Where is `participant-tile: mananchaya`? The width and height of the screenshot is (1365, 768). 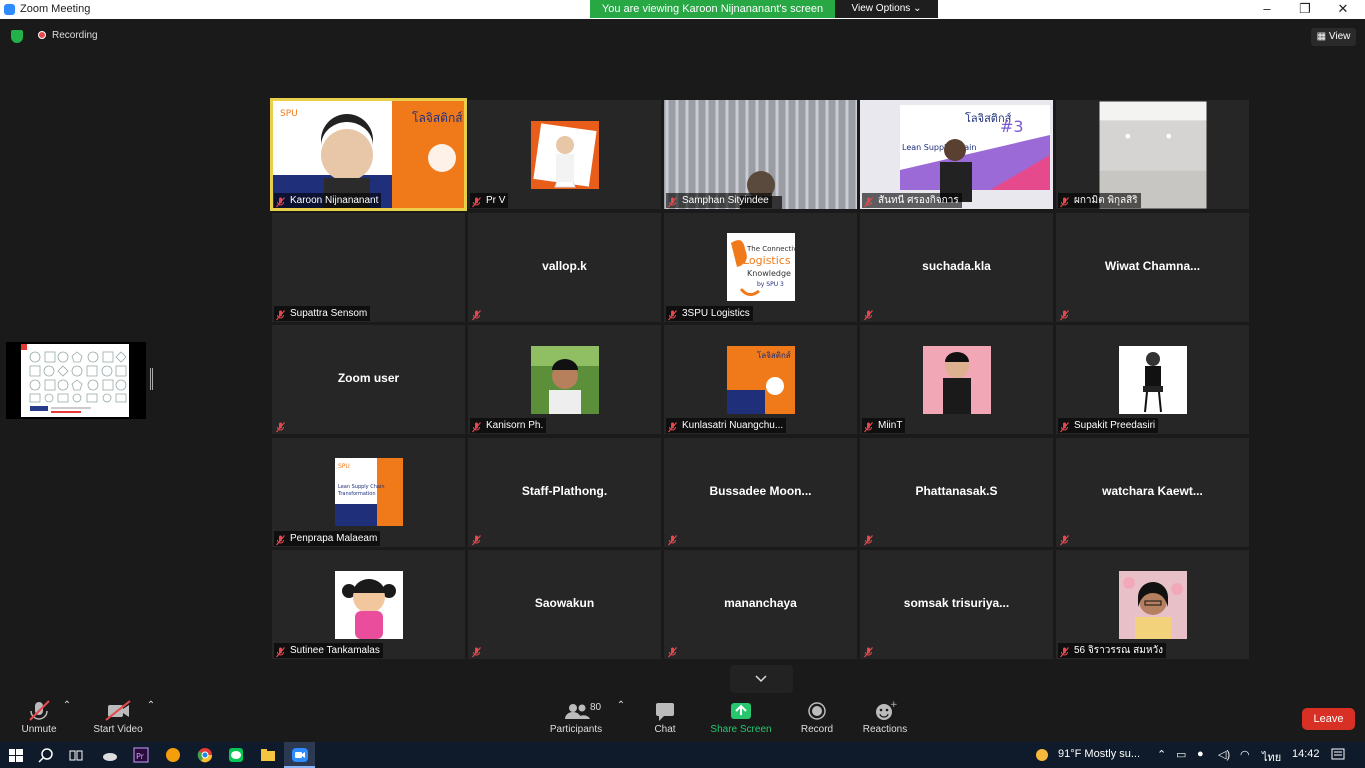 participant-tile: mananchaya is located at coordinates (760, 604).